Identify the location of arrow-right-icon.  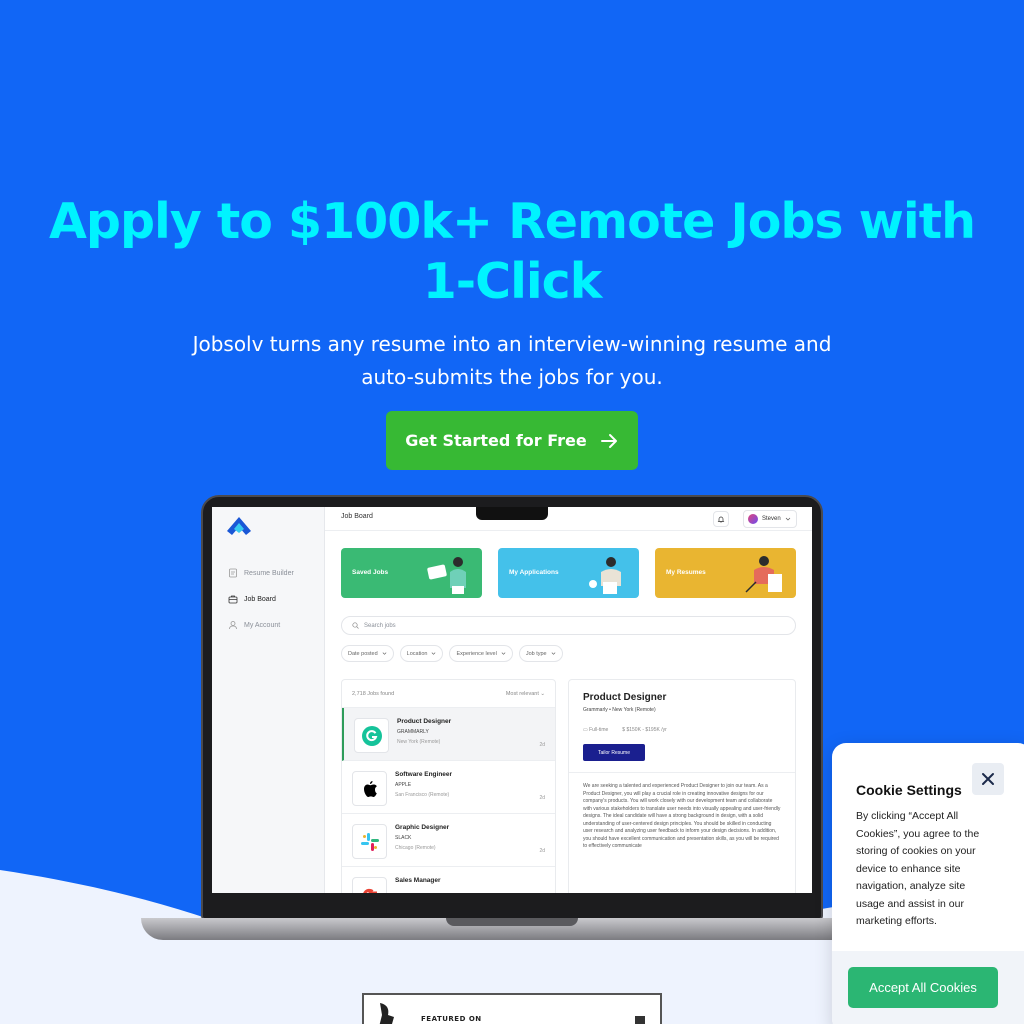
(608, 440).